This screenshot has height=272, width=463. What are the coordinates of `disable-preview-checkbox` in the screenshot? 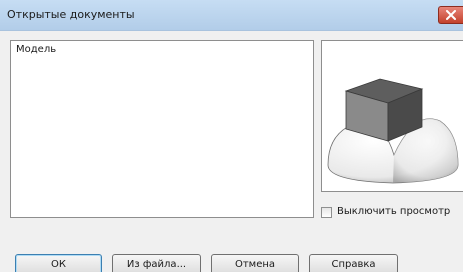 It's located at (326, 212).